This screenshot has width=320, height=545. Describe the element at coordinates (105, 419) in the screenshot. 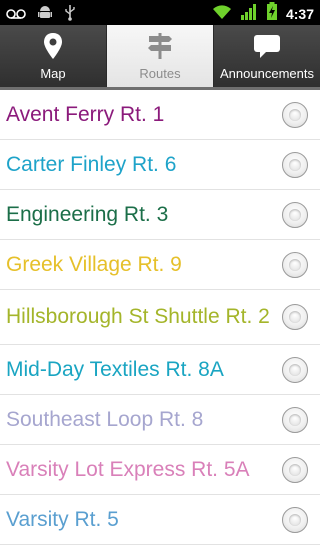

I see `route-label: Southeast Loop Rt. 8` at that location.